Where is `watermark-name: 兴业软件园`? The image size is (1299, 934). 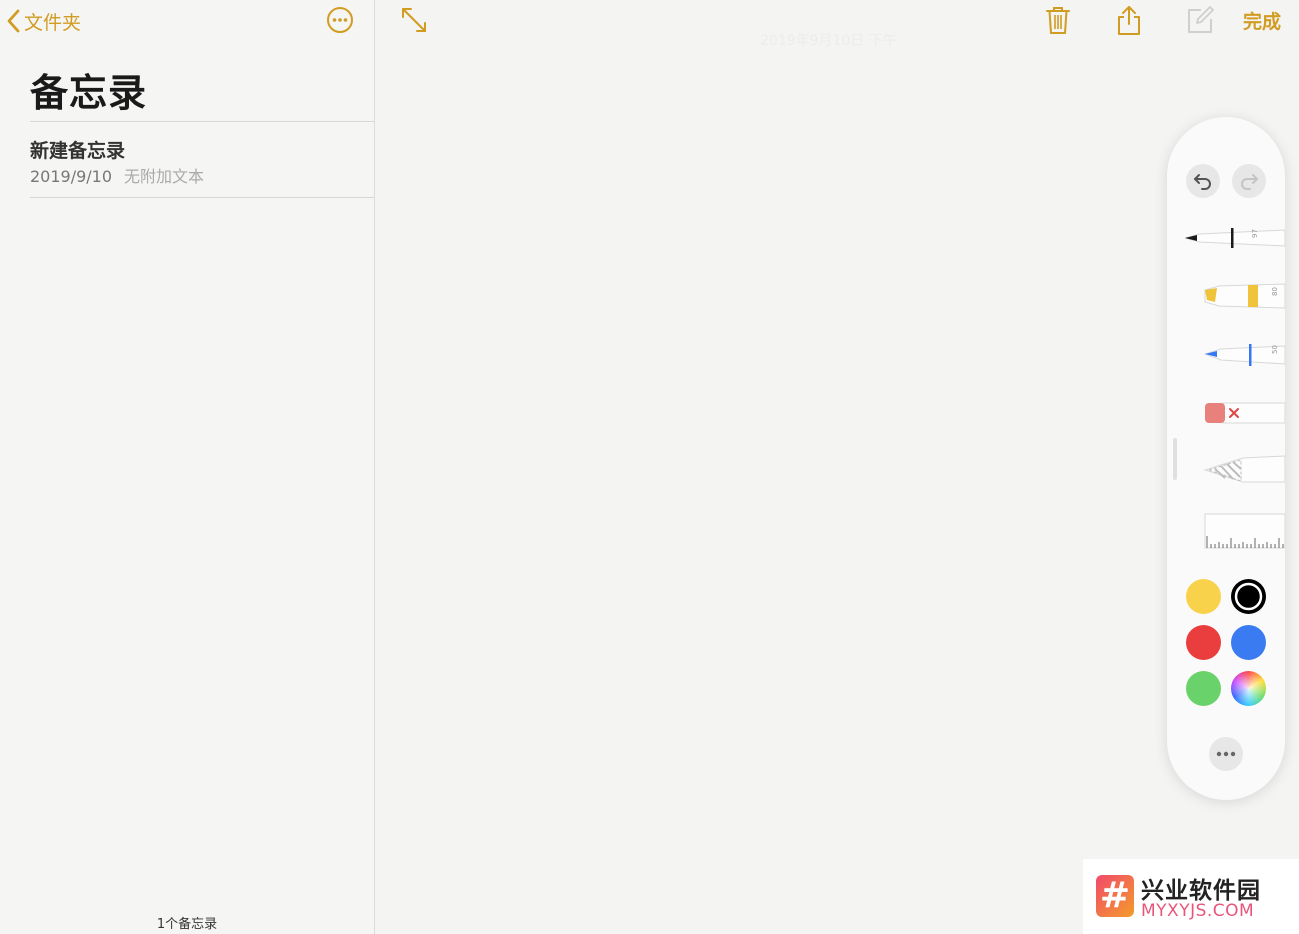 watermark-name: 兴业软件园 is located at coordinates (1201, 891).